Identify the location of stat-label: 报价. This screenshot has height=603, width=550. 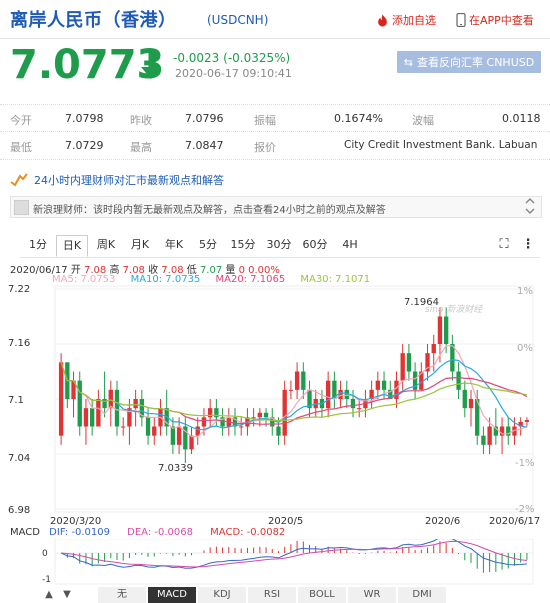
(265, 147).